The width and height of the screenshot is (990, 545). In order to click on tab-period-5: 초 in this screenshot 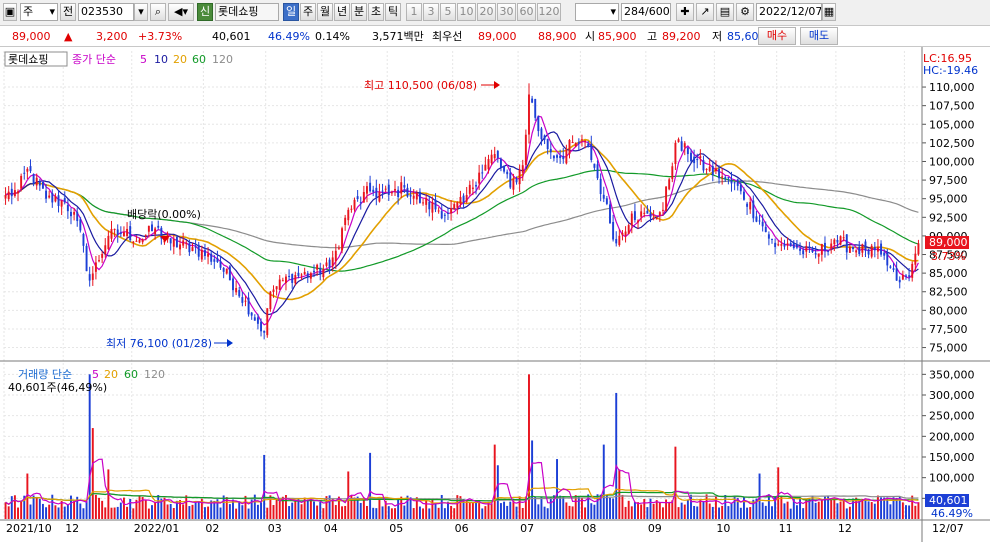, I will do `click(376, 12)`.